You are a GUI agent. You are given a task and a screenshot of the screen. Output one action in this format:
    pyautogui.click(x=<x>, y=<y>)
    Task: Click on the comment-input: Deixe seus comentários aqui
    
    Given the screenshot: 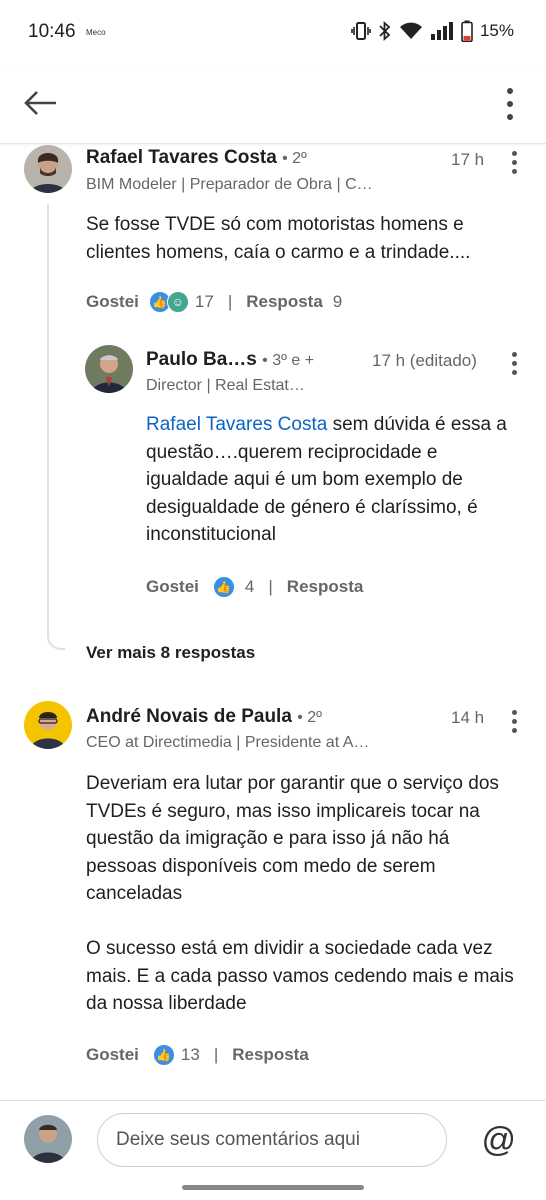 What is the action you would take?
    pyautogui.click(x=272, y=1140)
    